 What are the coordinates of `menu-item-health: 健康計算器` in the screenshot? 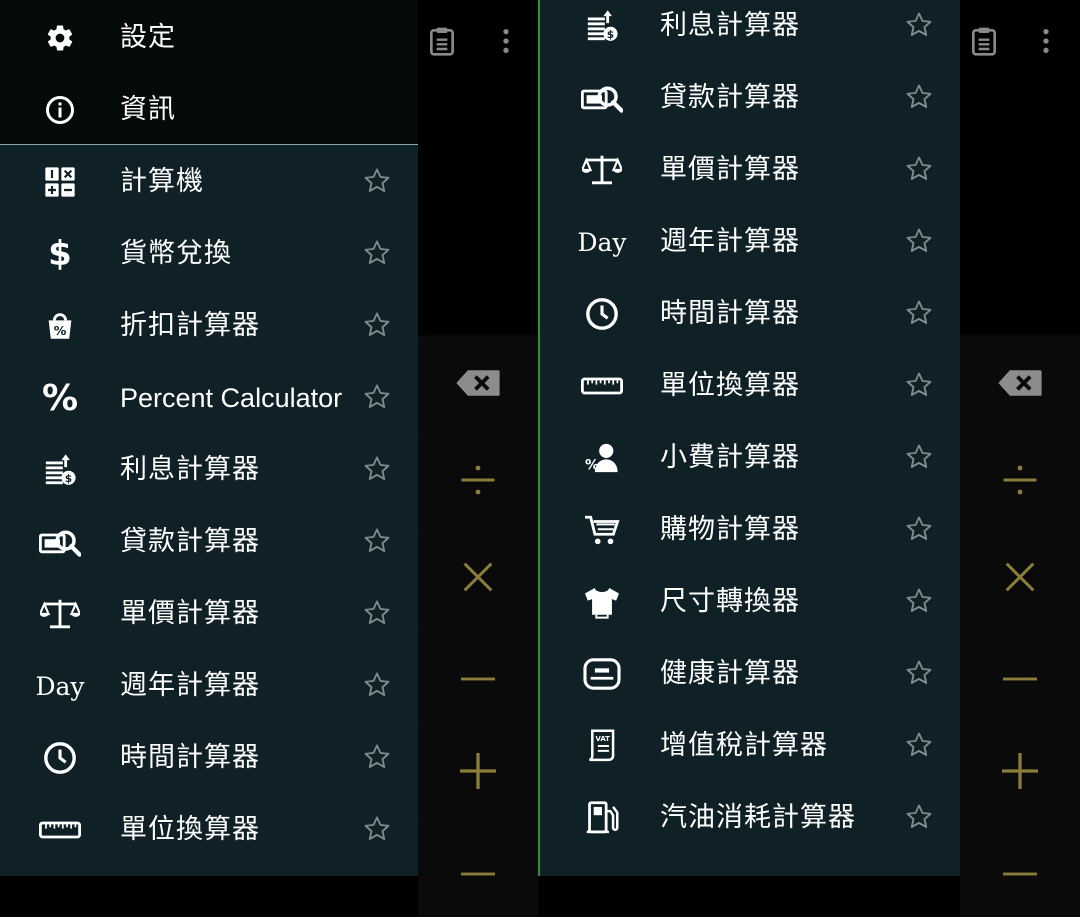 It's located at (750, 674).